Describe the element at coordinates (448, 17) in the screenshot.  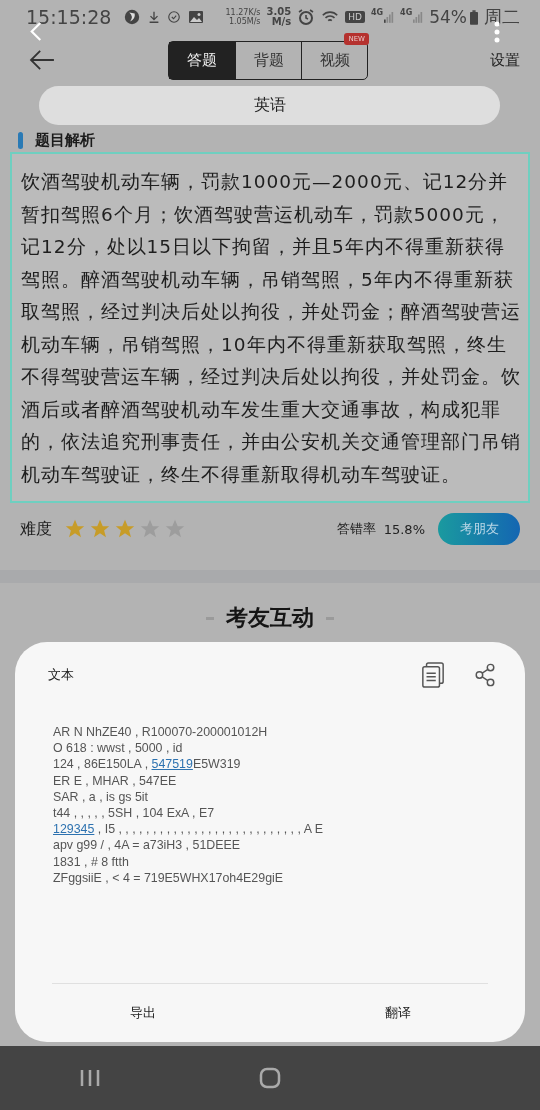
I see `battery-level: 54%` at that location.